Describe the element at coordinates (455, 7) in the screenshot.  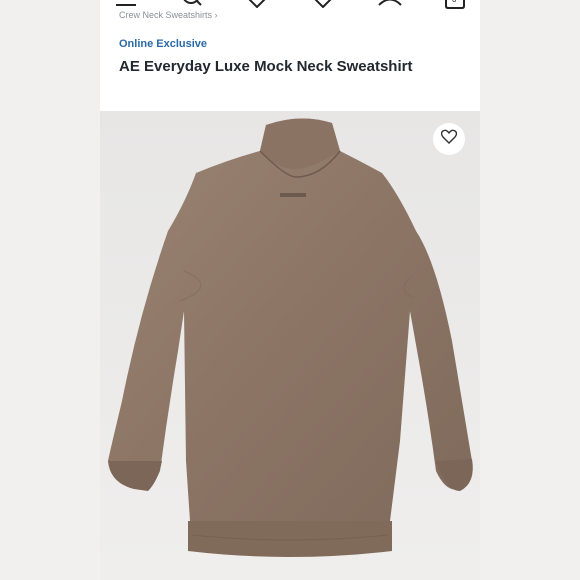
I see `bag-icon: 0` at that location.